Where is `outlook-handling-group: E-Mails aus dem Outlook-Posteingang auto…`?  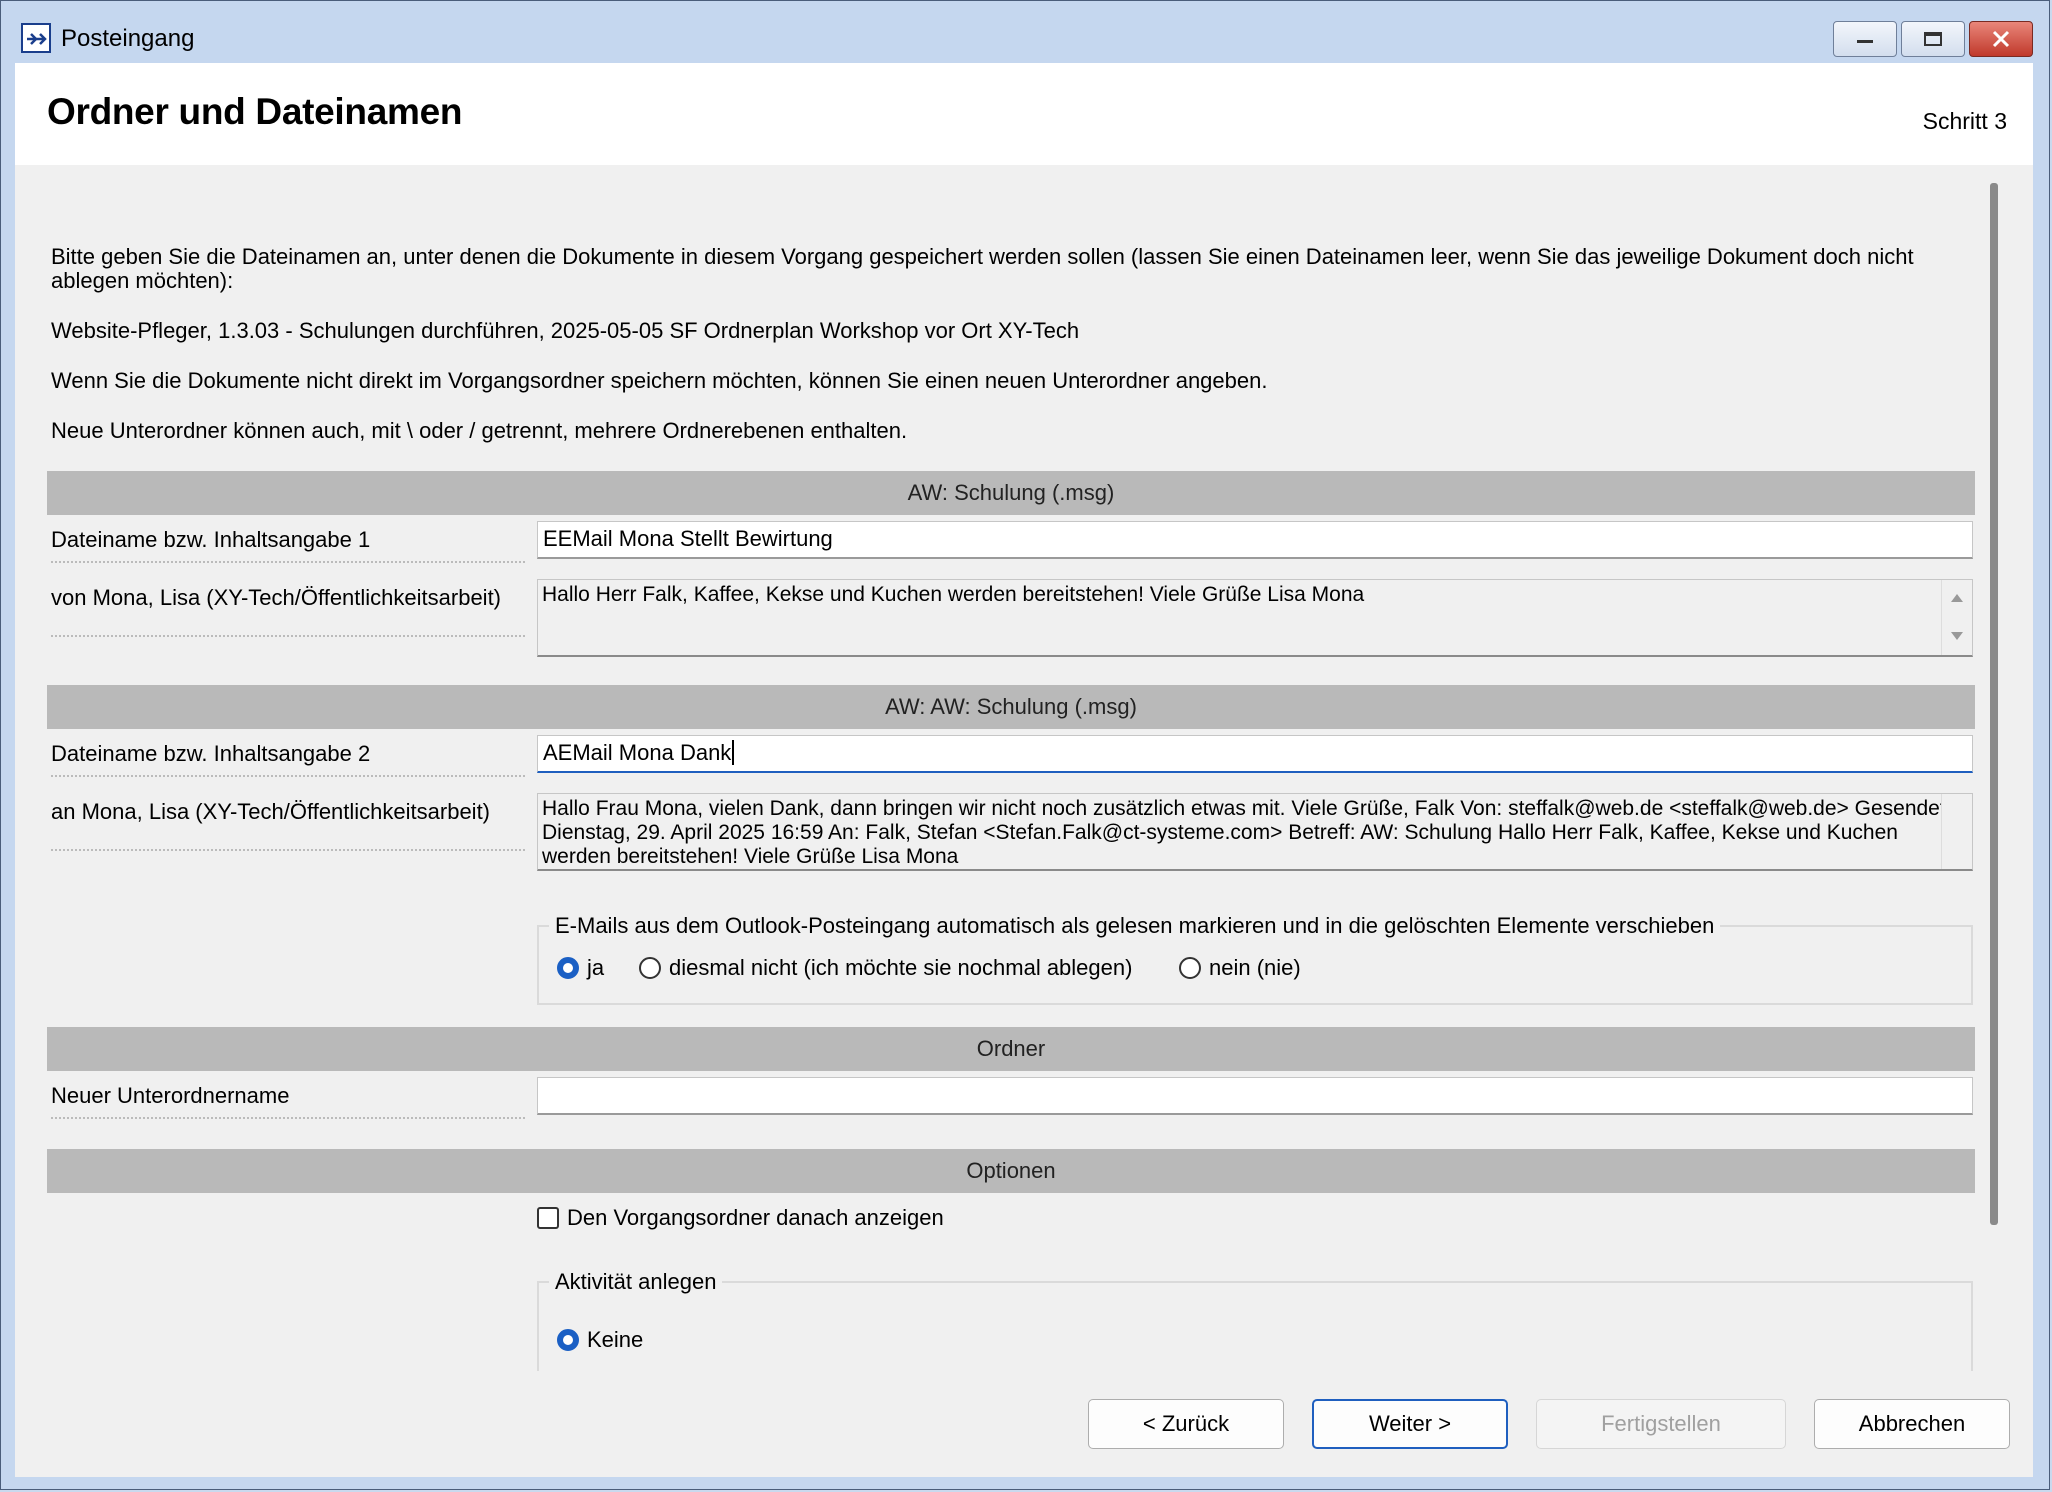
outlook-handling-group: E-Mails aus dem Outlook-Posteingang auto… is located at coordinates (1255, 959).